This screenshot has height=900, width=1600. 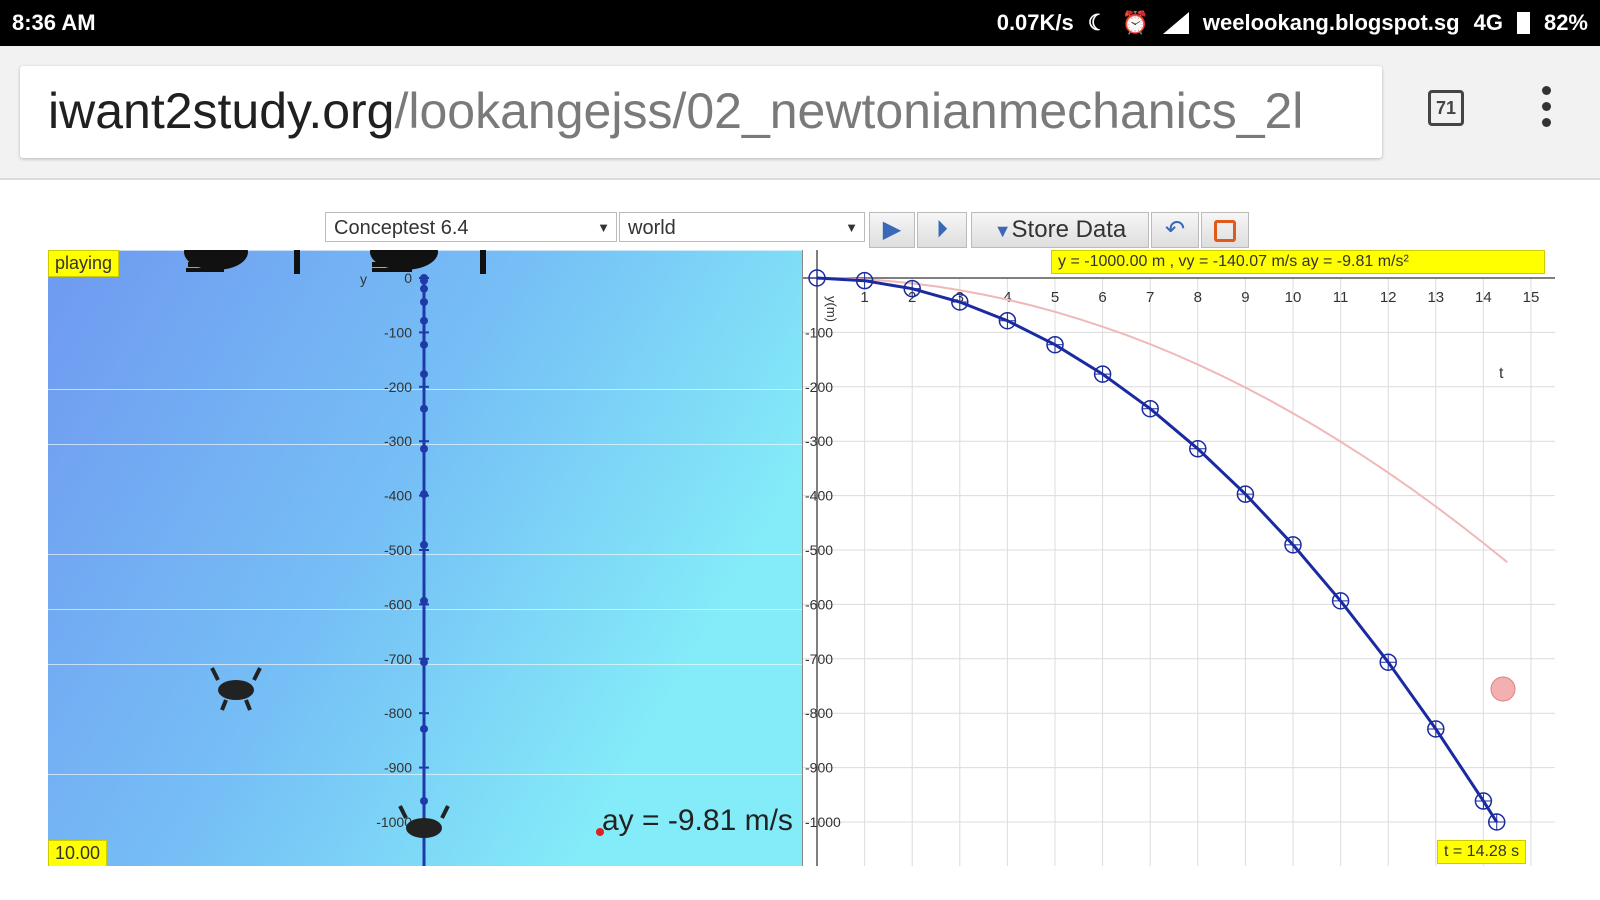 I want to click on status-time: 8:36 AM, so click(x=54, y=22).